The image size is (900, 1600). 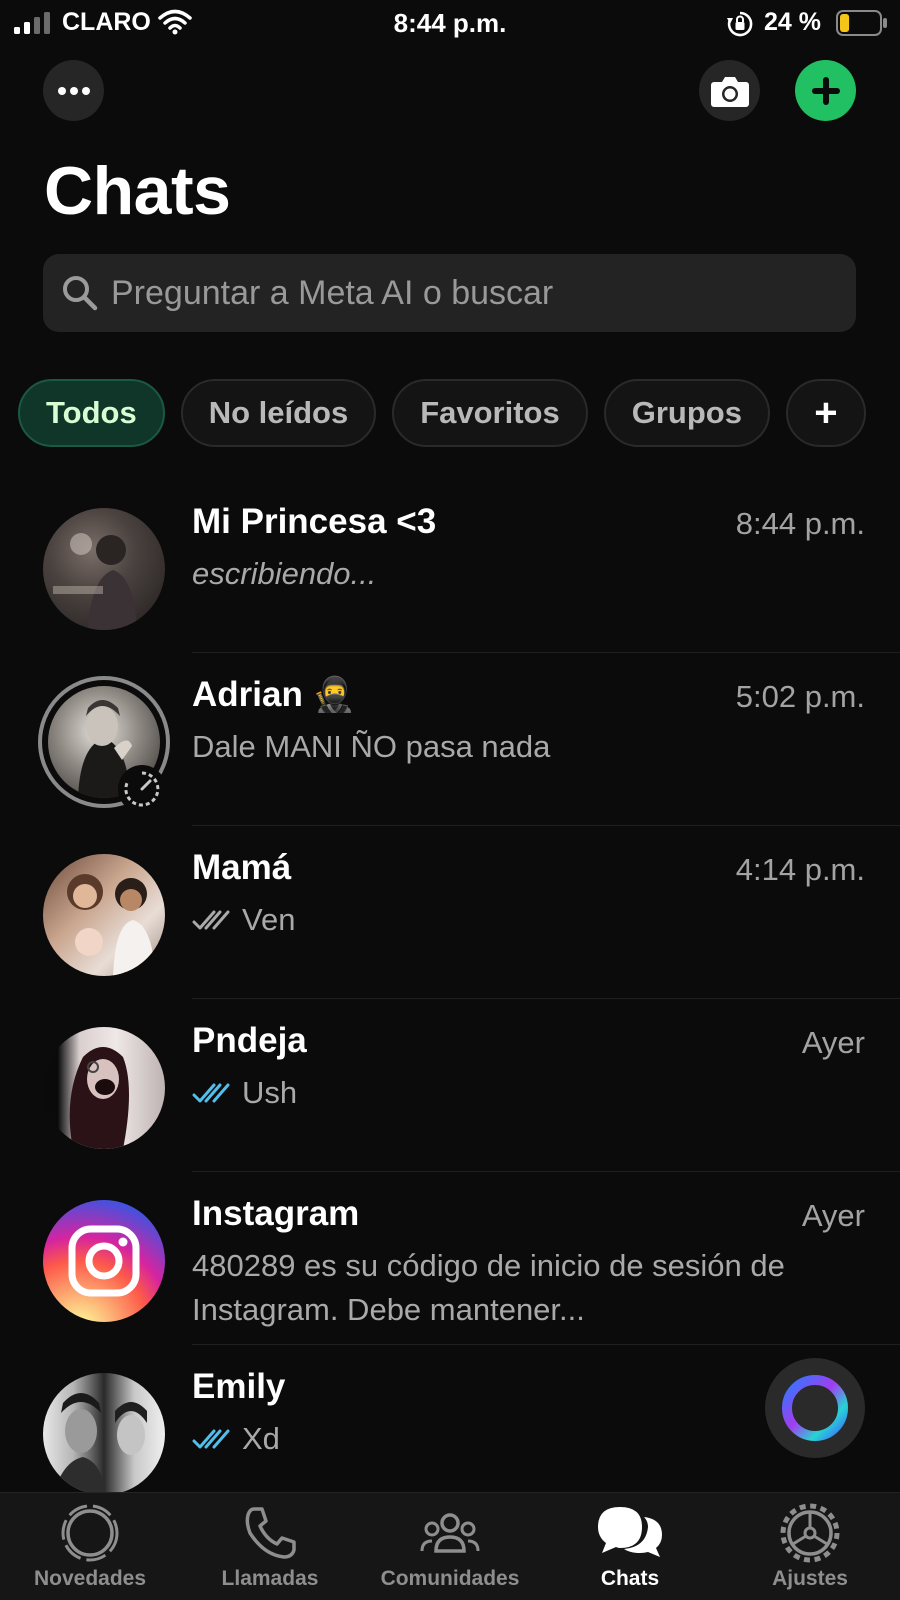 I want to click on chat-name: Instagram, so click(x=276, y=1213).